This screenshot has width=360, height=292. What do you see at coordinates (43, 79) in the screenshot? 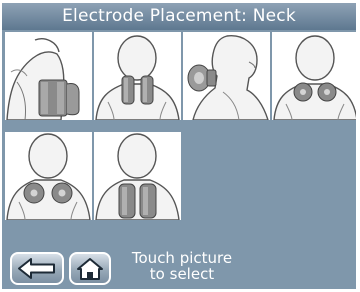
I see `shoulder-wrap-illustration` at bounding box center [43, 79].